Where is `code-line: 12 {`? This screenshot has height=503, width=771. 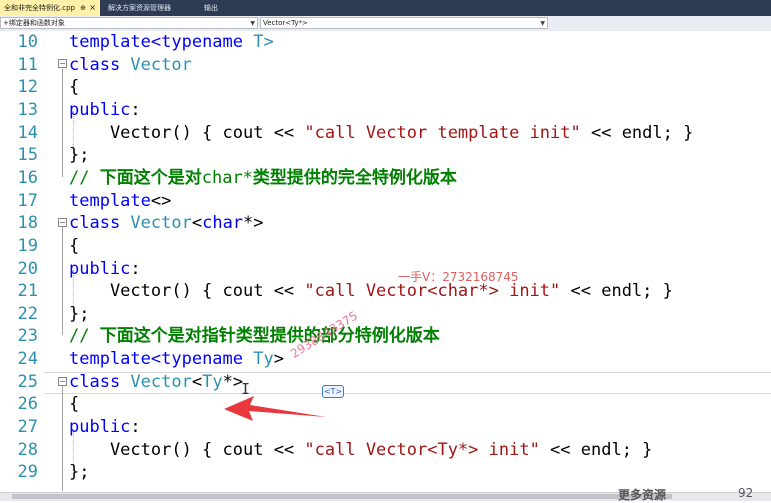
code-line: 12 { is located at coordinates (385, 87).